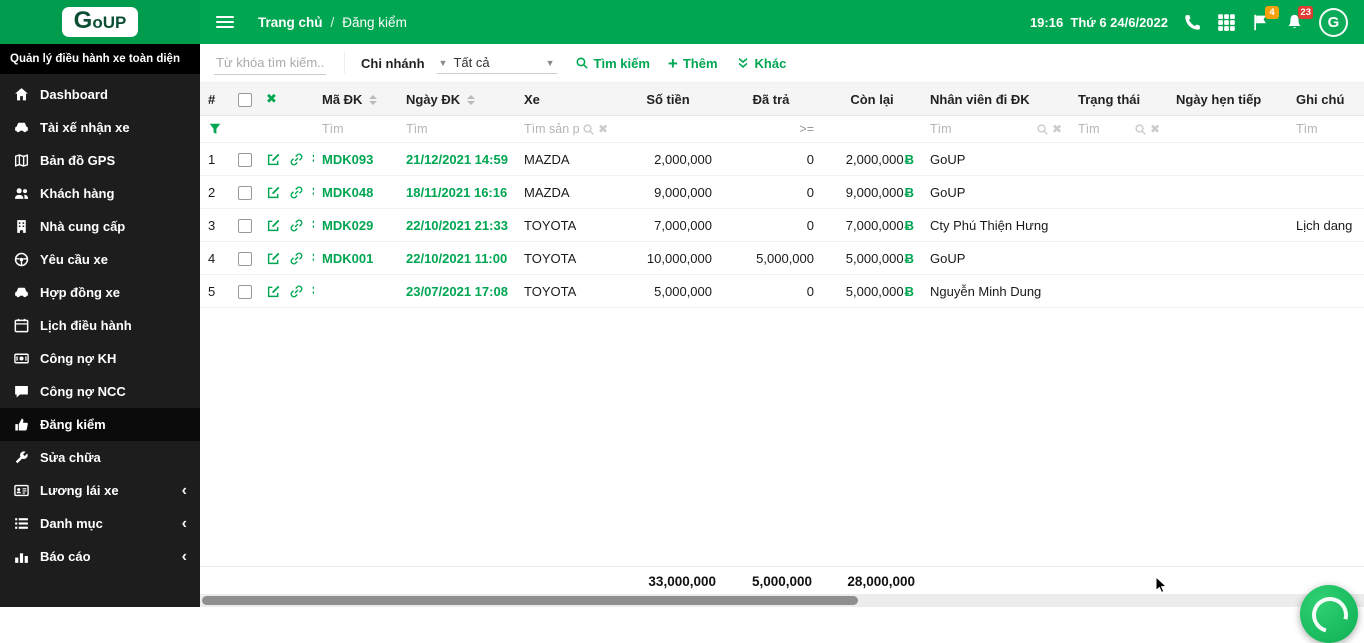 The image size is (1364, 643). What do you see at coordinates (100, 127) in the screenshot?
I see `sidebar-item-tai-xe-nhan-xe: Tài xế nhận xe ‹` at bounding box center [100, 127].